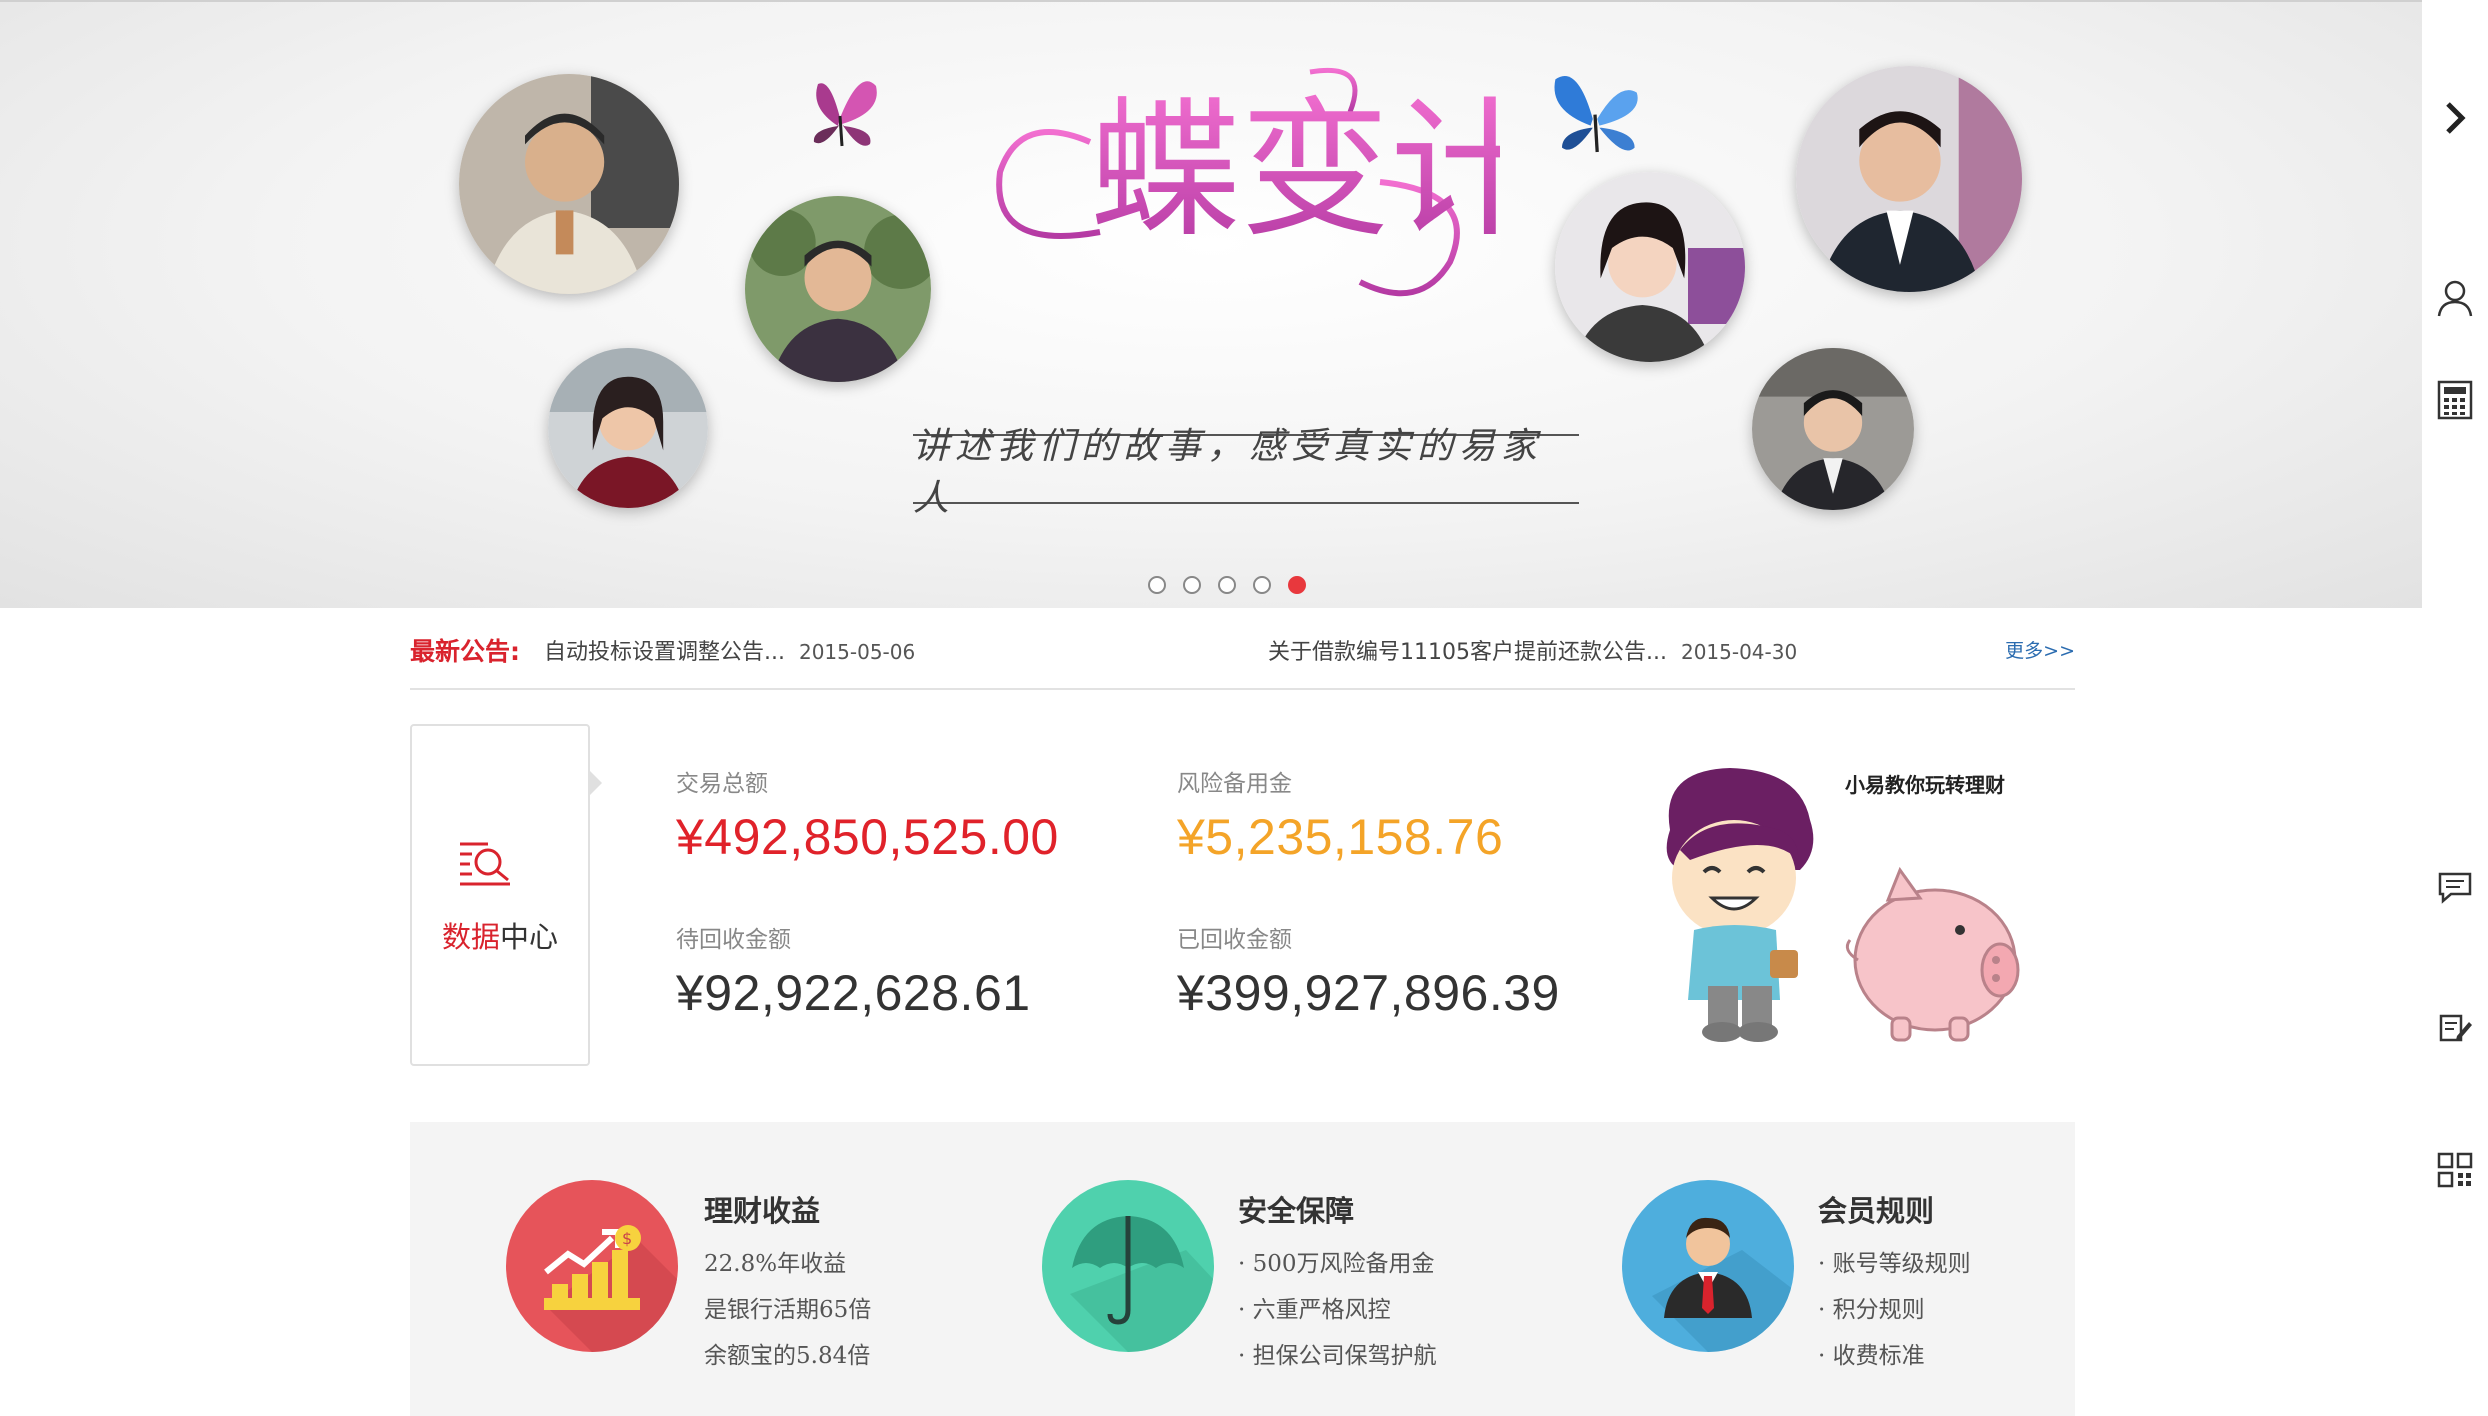 The image size is (2488, 1416). I want to click on feature-line: 余额宝的5.84倍, so click(787, 1356).